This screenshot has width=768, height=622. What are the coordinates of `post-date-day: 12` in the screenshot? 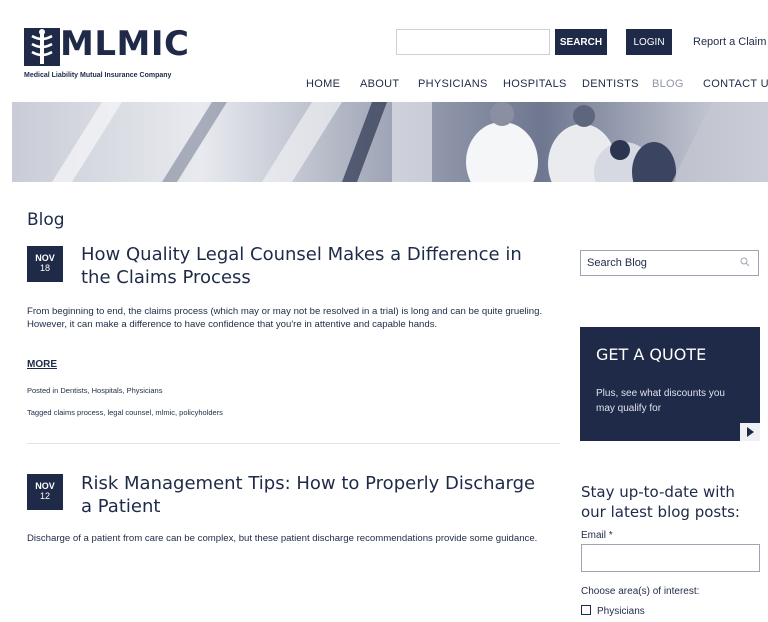 It's located at (44, 496).